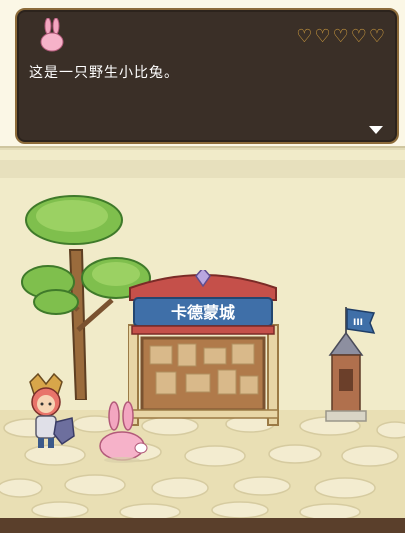 The width and height of the screenshot is (405, 533). I want to click on wall-trim, so click(202, 169).